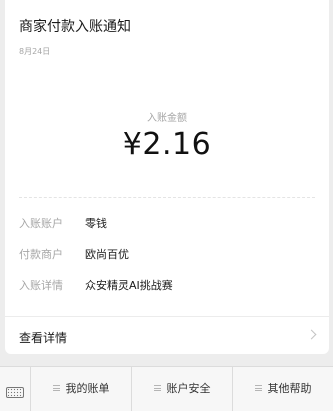  I want to click on detail-value: 欧尚百优, so click(107, 254).